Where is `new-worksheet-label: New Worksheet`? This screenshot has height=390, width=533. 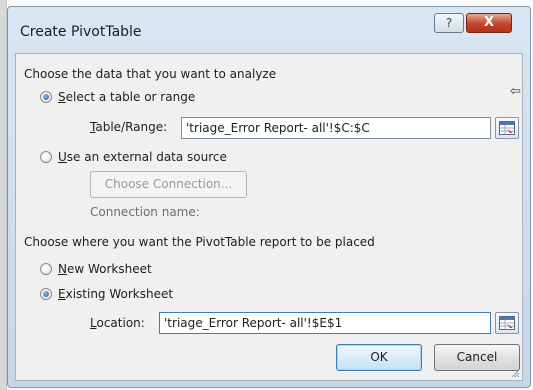
new-worksheet-label: New Worksheet is located at coordinates (105, 269).